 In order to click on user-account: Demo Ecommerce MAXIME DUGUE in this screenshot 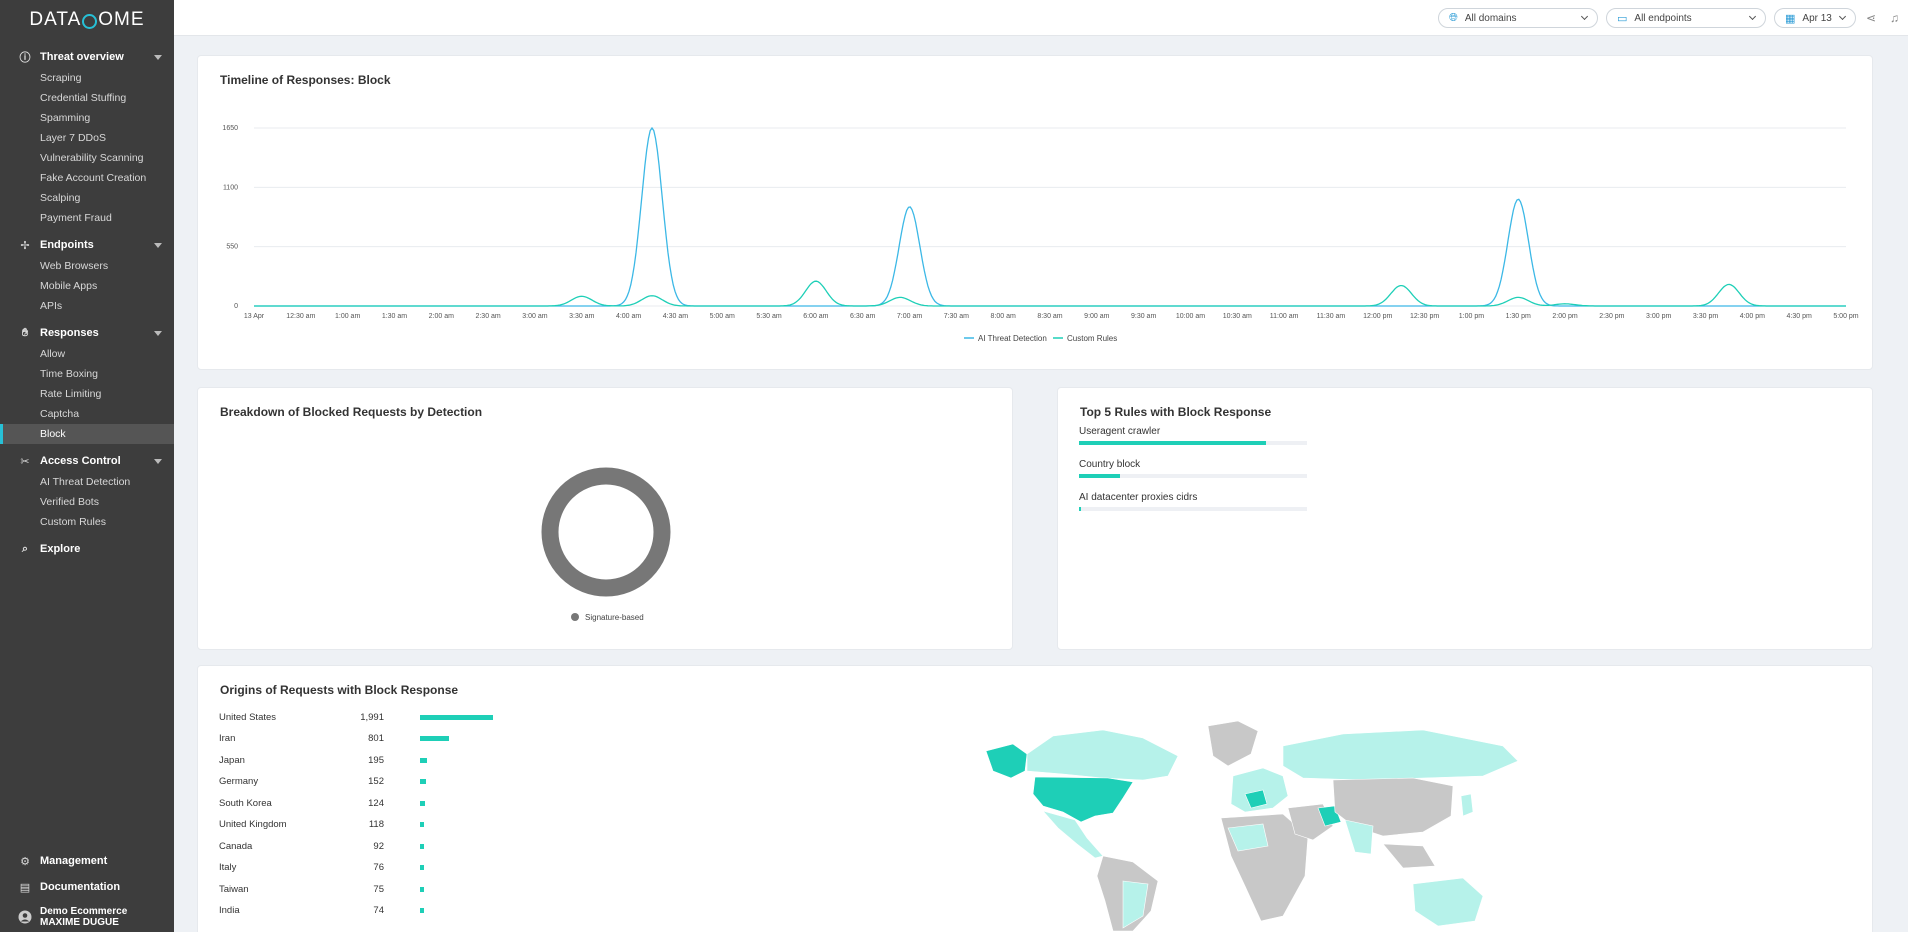, I will do `click(87, 916)`.